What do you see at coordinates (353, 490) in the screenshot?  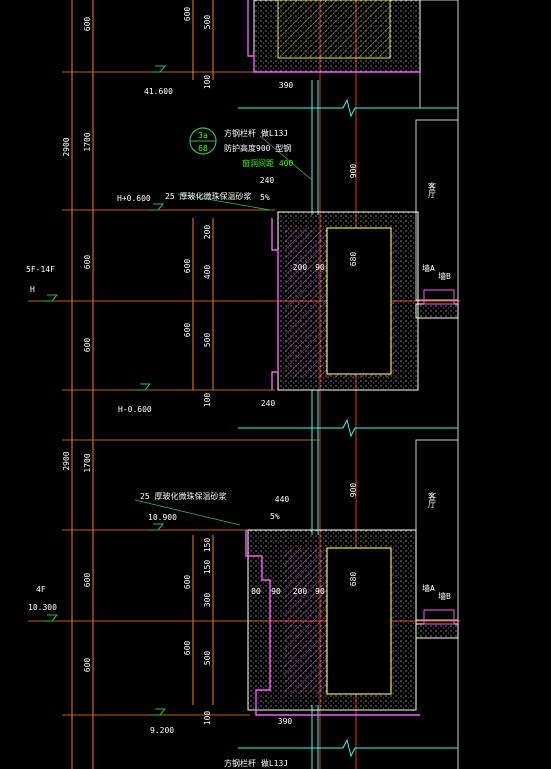 I see `window-dim-2: 900` at bounding box center [353, 490].